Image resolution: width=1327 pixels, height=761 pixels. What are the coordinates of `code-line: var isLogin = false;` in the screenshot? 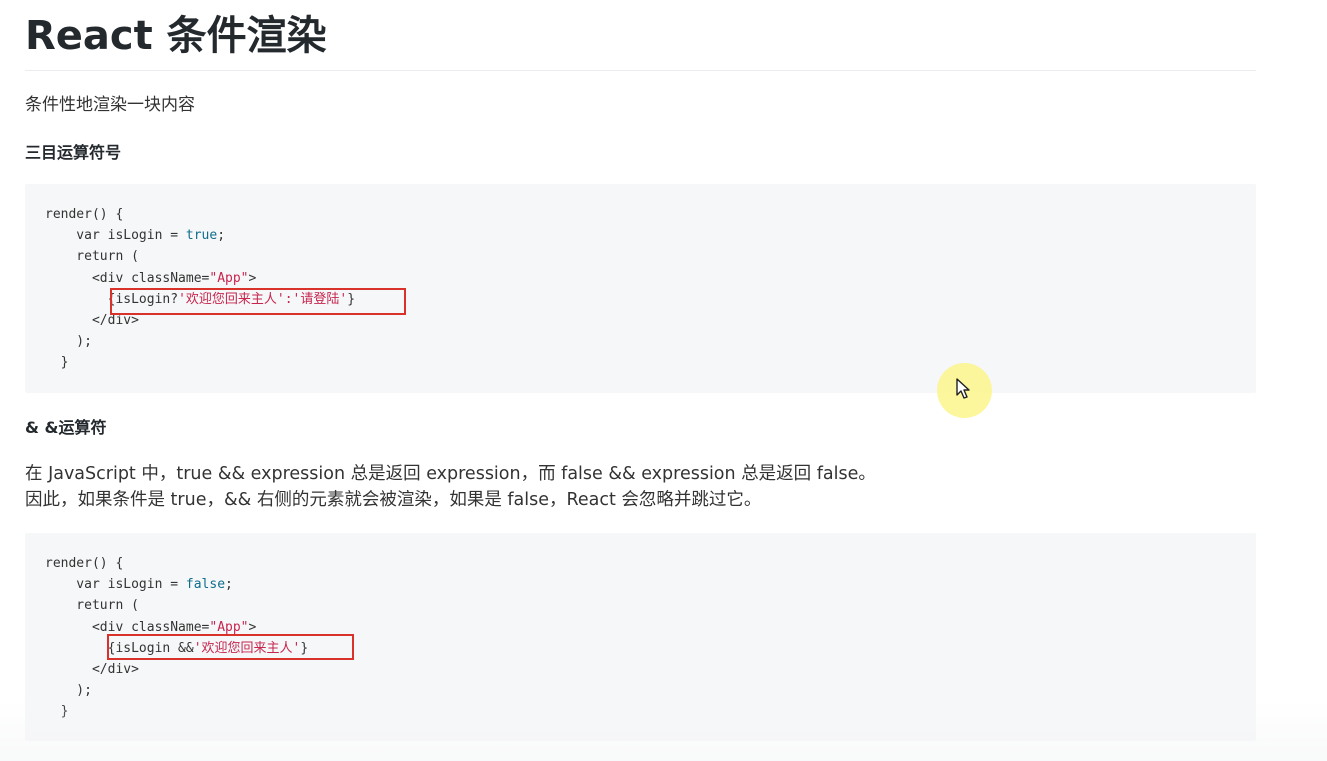 It's located at (176, 584).